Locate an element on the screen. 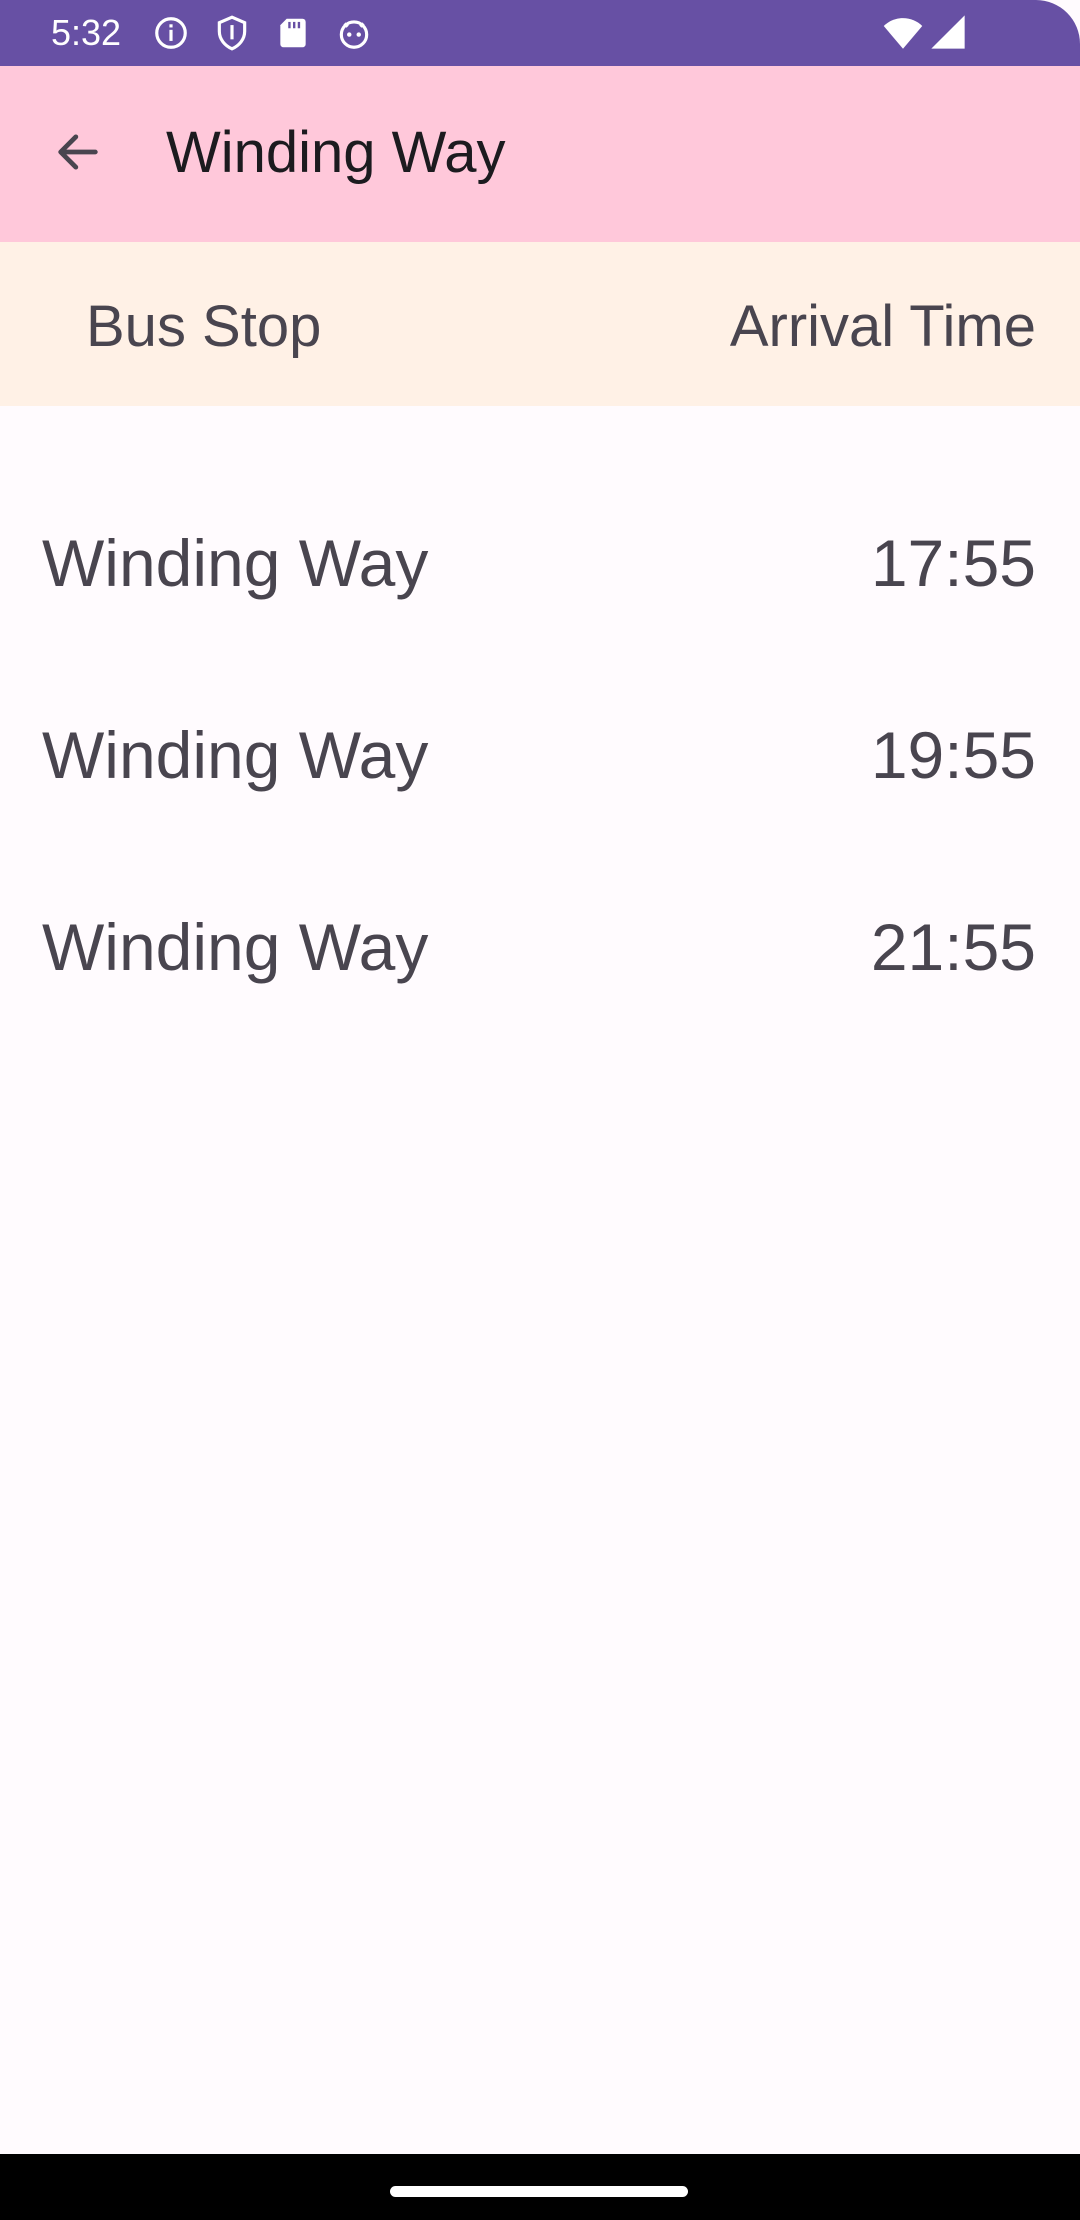 This screenshot has height=2220, width=1080. column-header-bus-stop: Bus Stop is located at coordinates (204, 326).